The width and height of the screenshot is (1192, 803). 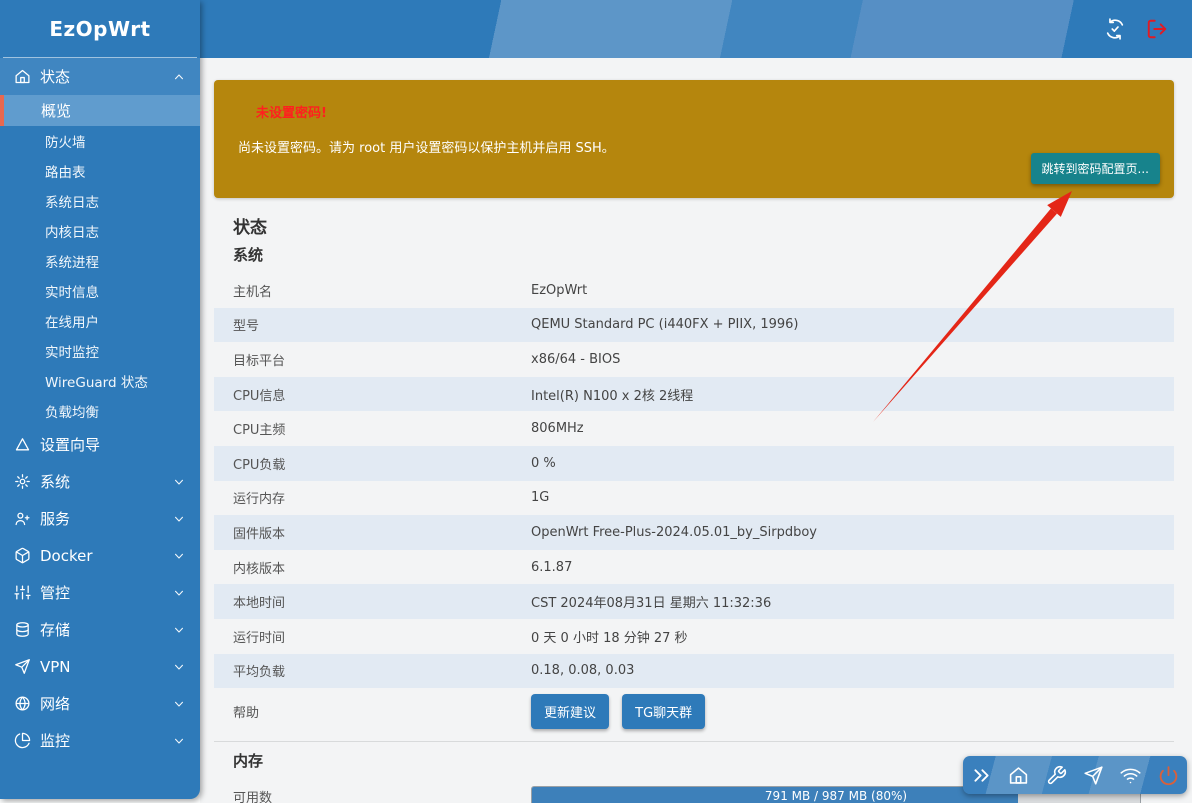 I want to click on sidebar-item-kernel-log: 内核日志, so click(x=100, y=231).